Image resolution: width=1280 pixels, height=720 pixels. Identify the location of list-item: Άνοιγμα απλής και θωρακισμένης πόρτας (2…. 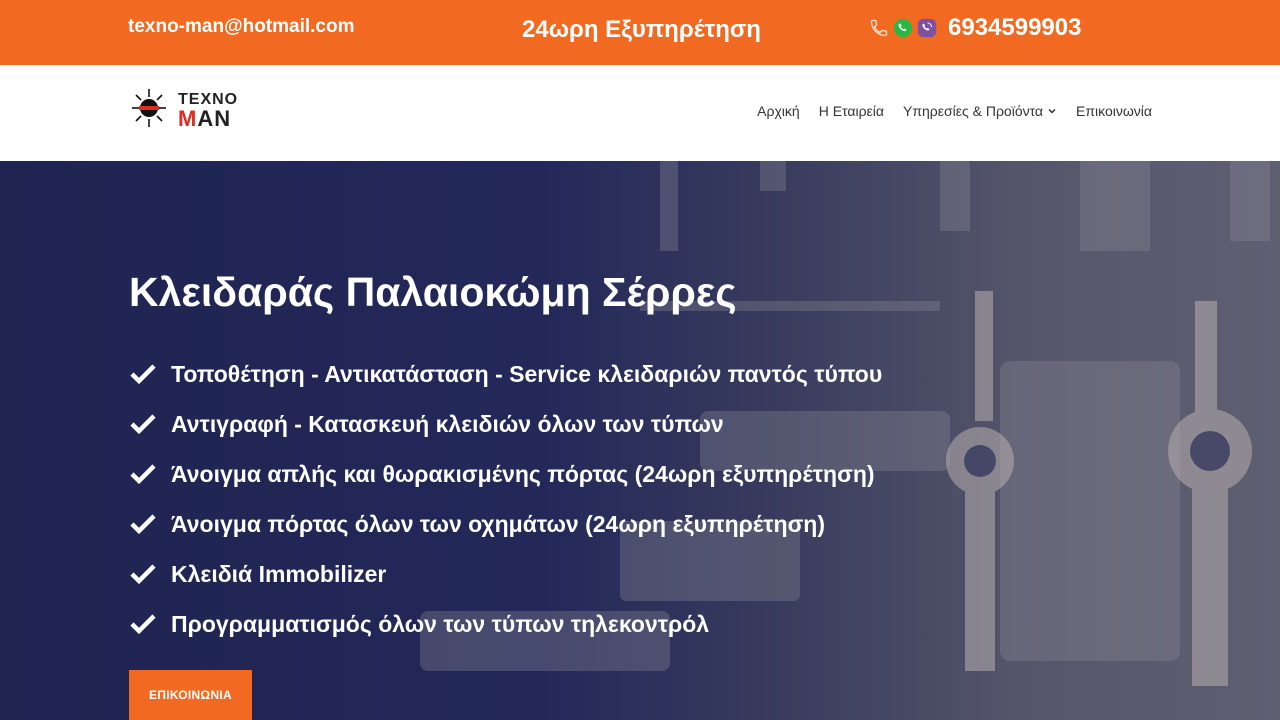
(505, 474).